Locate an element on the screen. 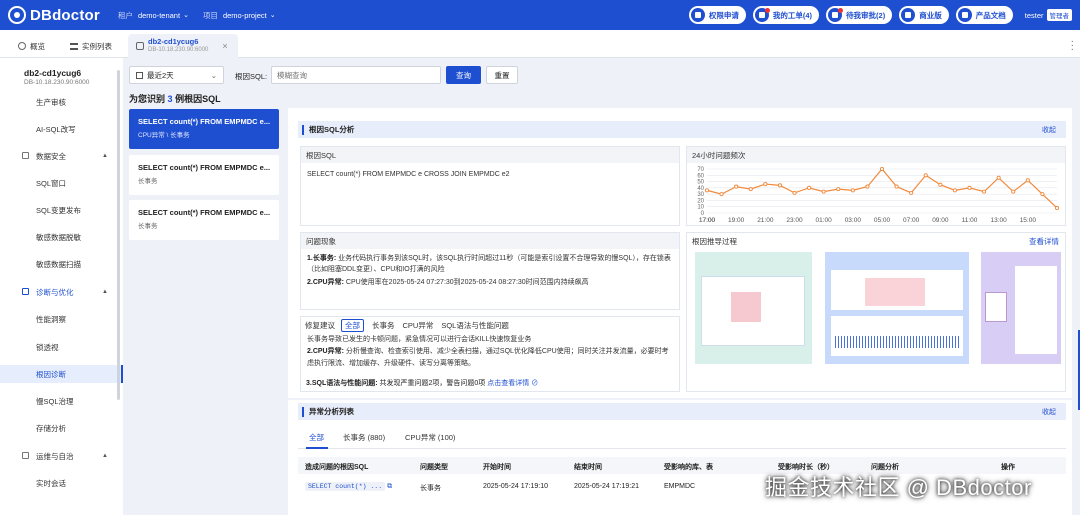 The image size is (1080, 515). sidebar-item-label: 根因诊断 is located at coordinates (51, 374).